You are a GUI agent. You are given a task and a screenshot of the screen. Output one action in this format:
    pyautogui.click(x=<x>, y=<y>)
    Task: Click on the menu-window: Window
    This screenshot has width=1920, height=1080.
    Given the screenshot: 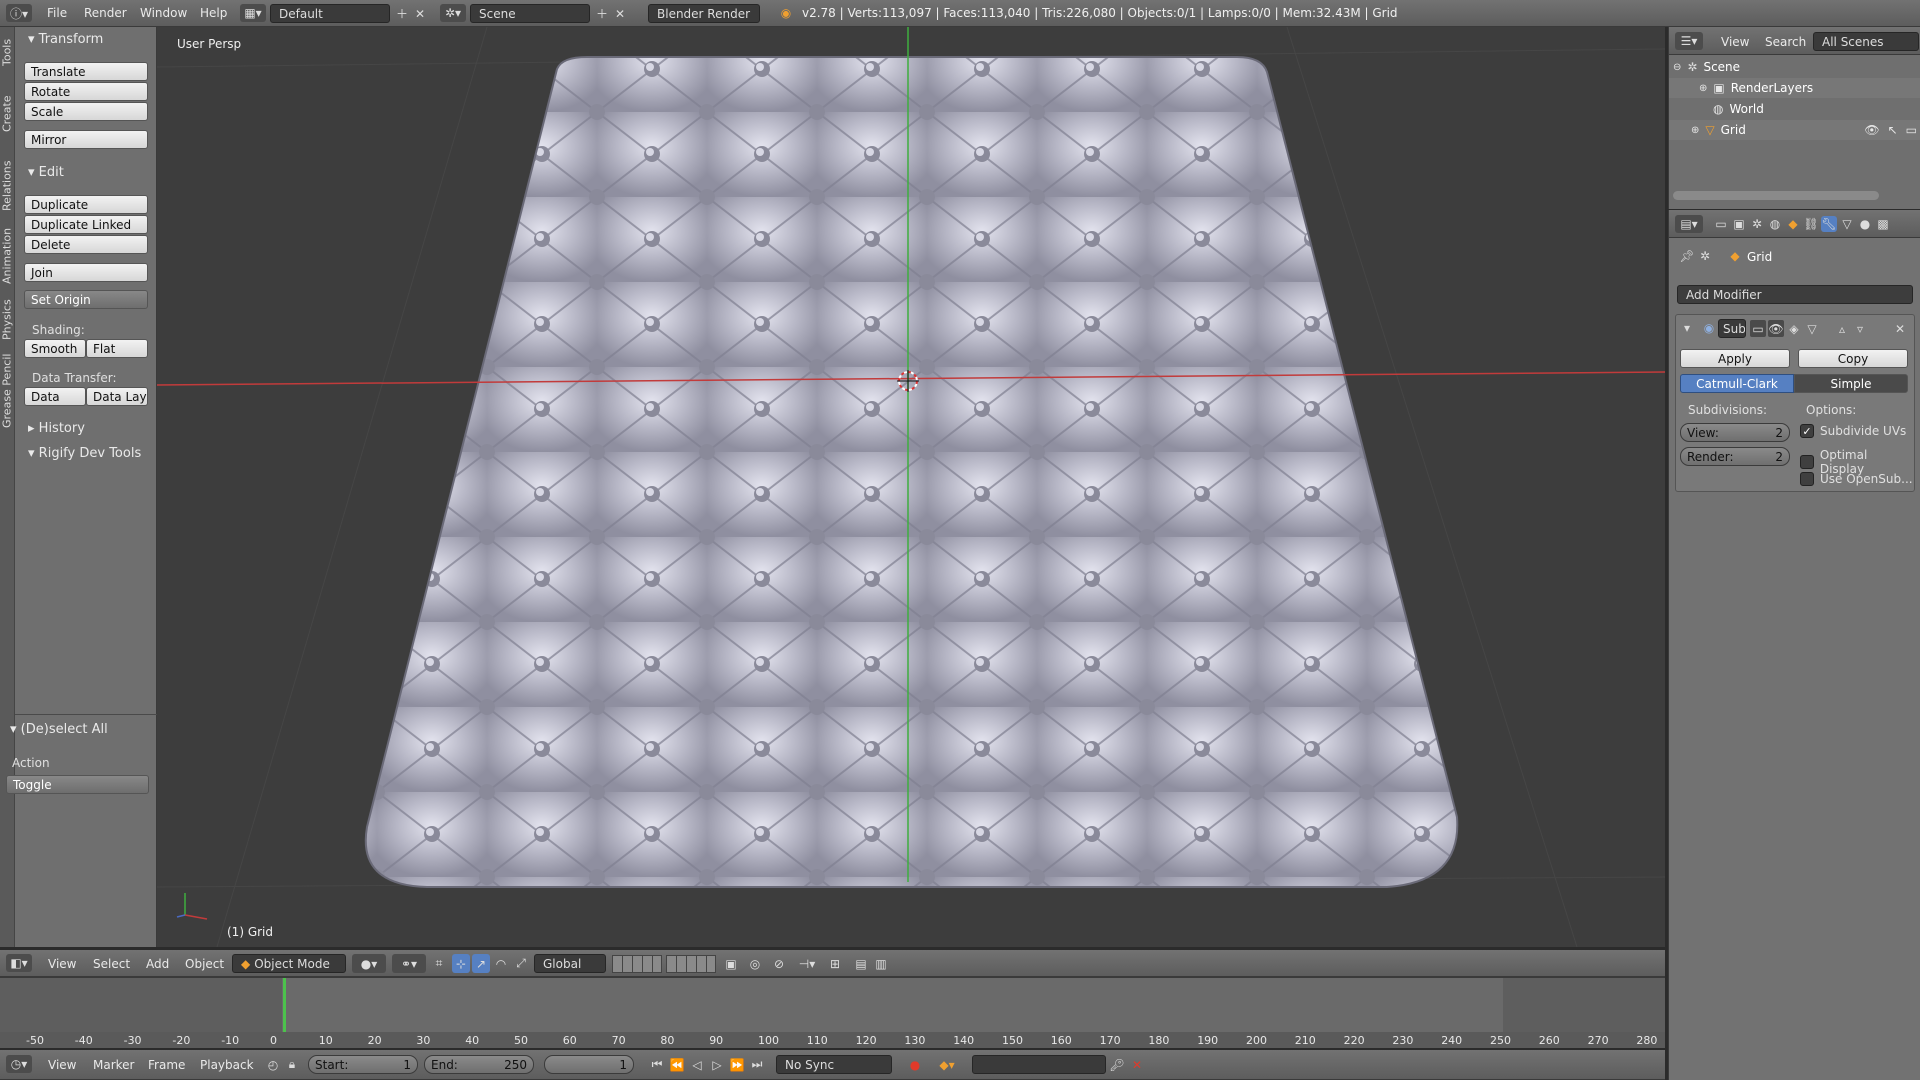 What is the action you would take?
    pyautogui.click(x=163, y=13)
    